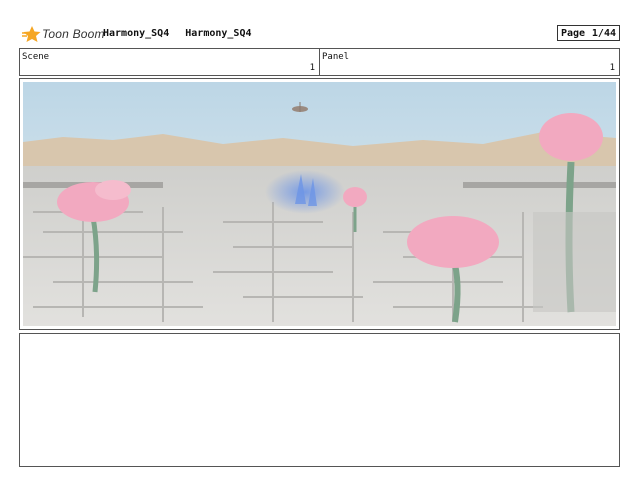  What do you see at coordinates (73, 34) in the screenshot?
I see `brand-name: Toon Boom` at bounding box center [73, 34].